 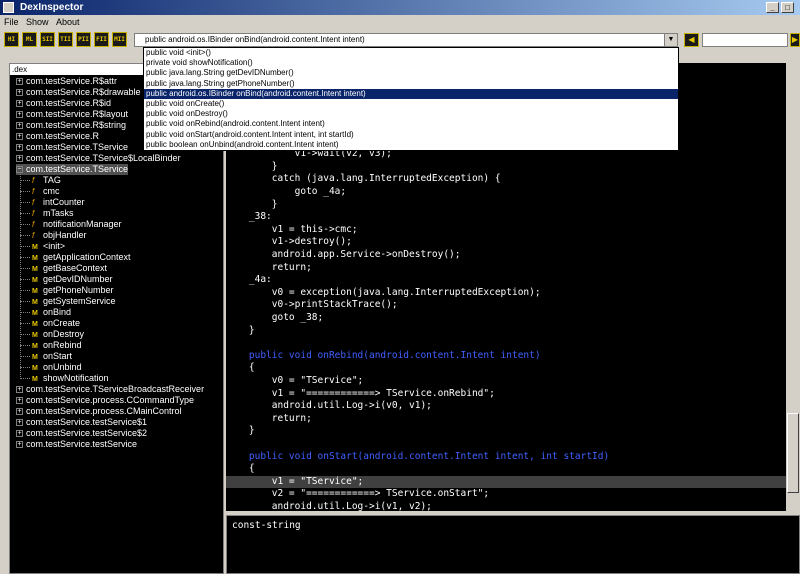 I want to click on tree-node-label: intCounter, so click(x=64, y=202).